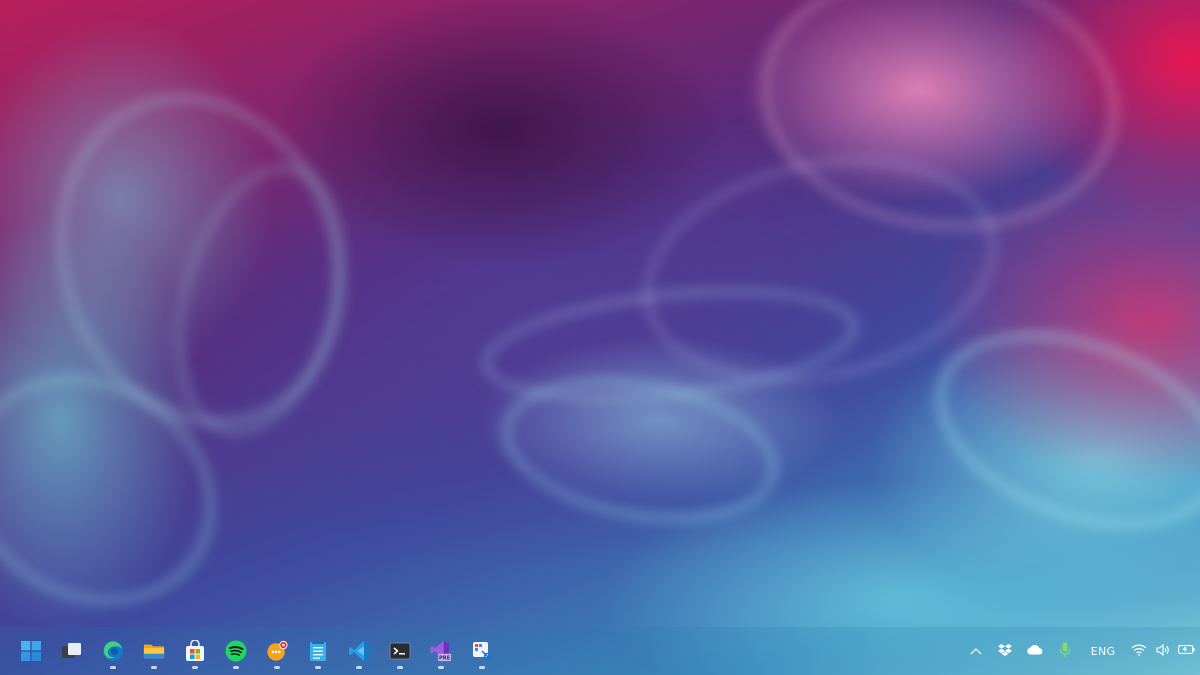 This screenshot has width=1200, height=675. I want to click on microphone-icon, so click(1065, 651).